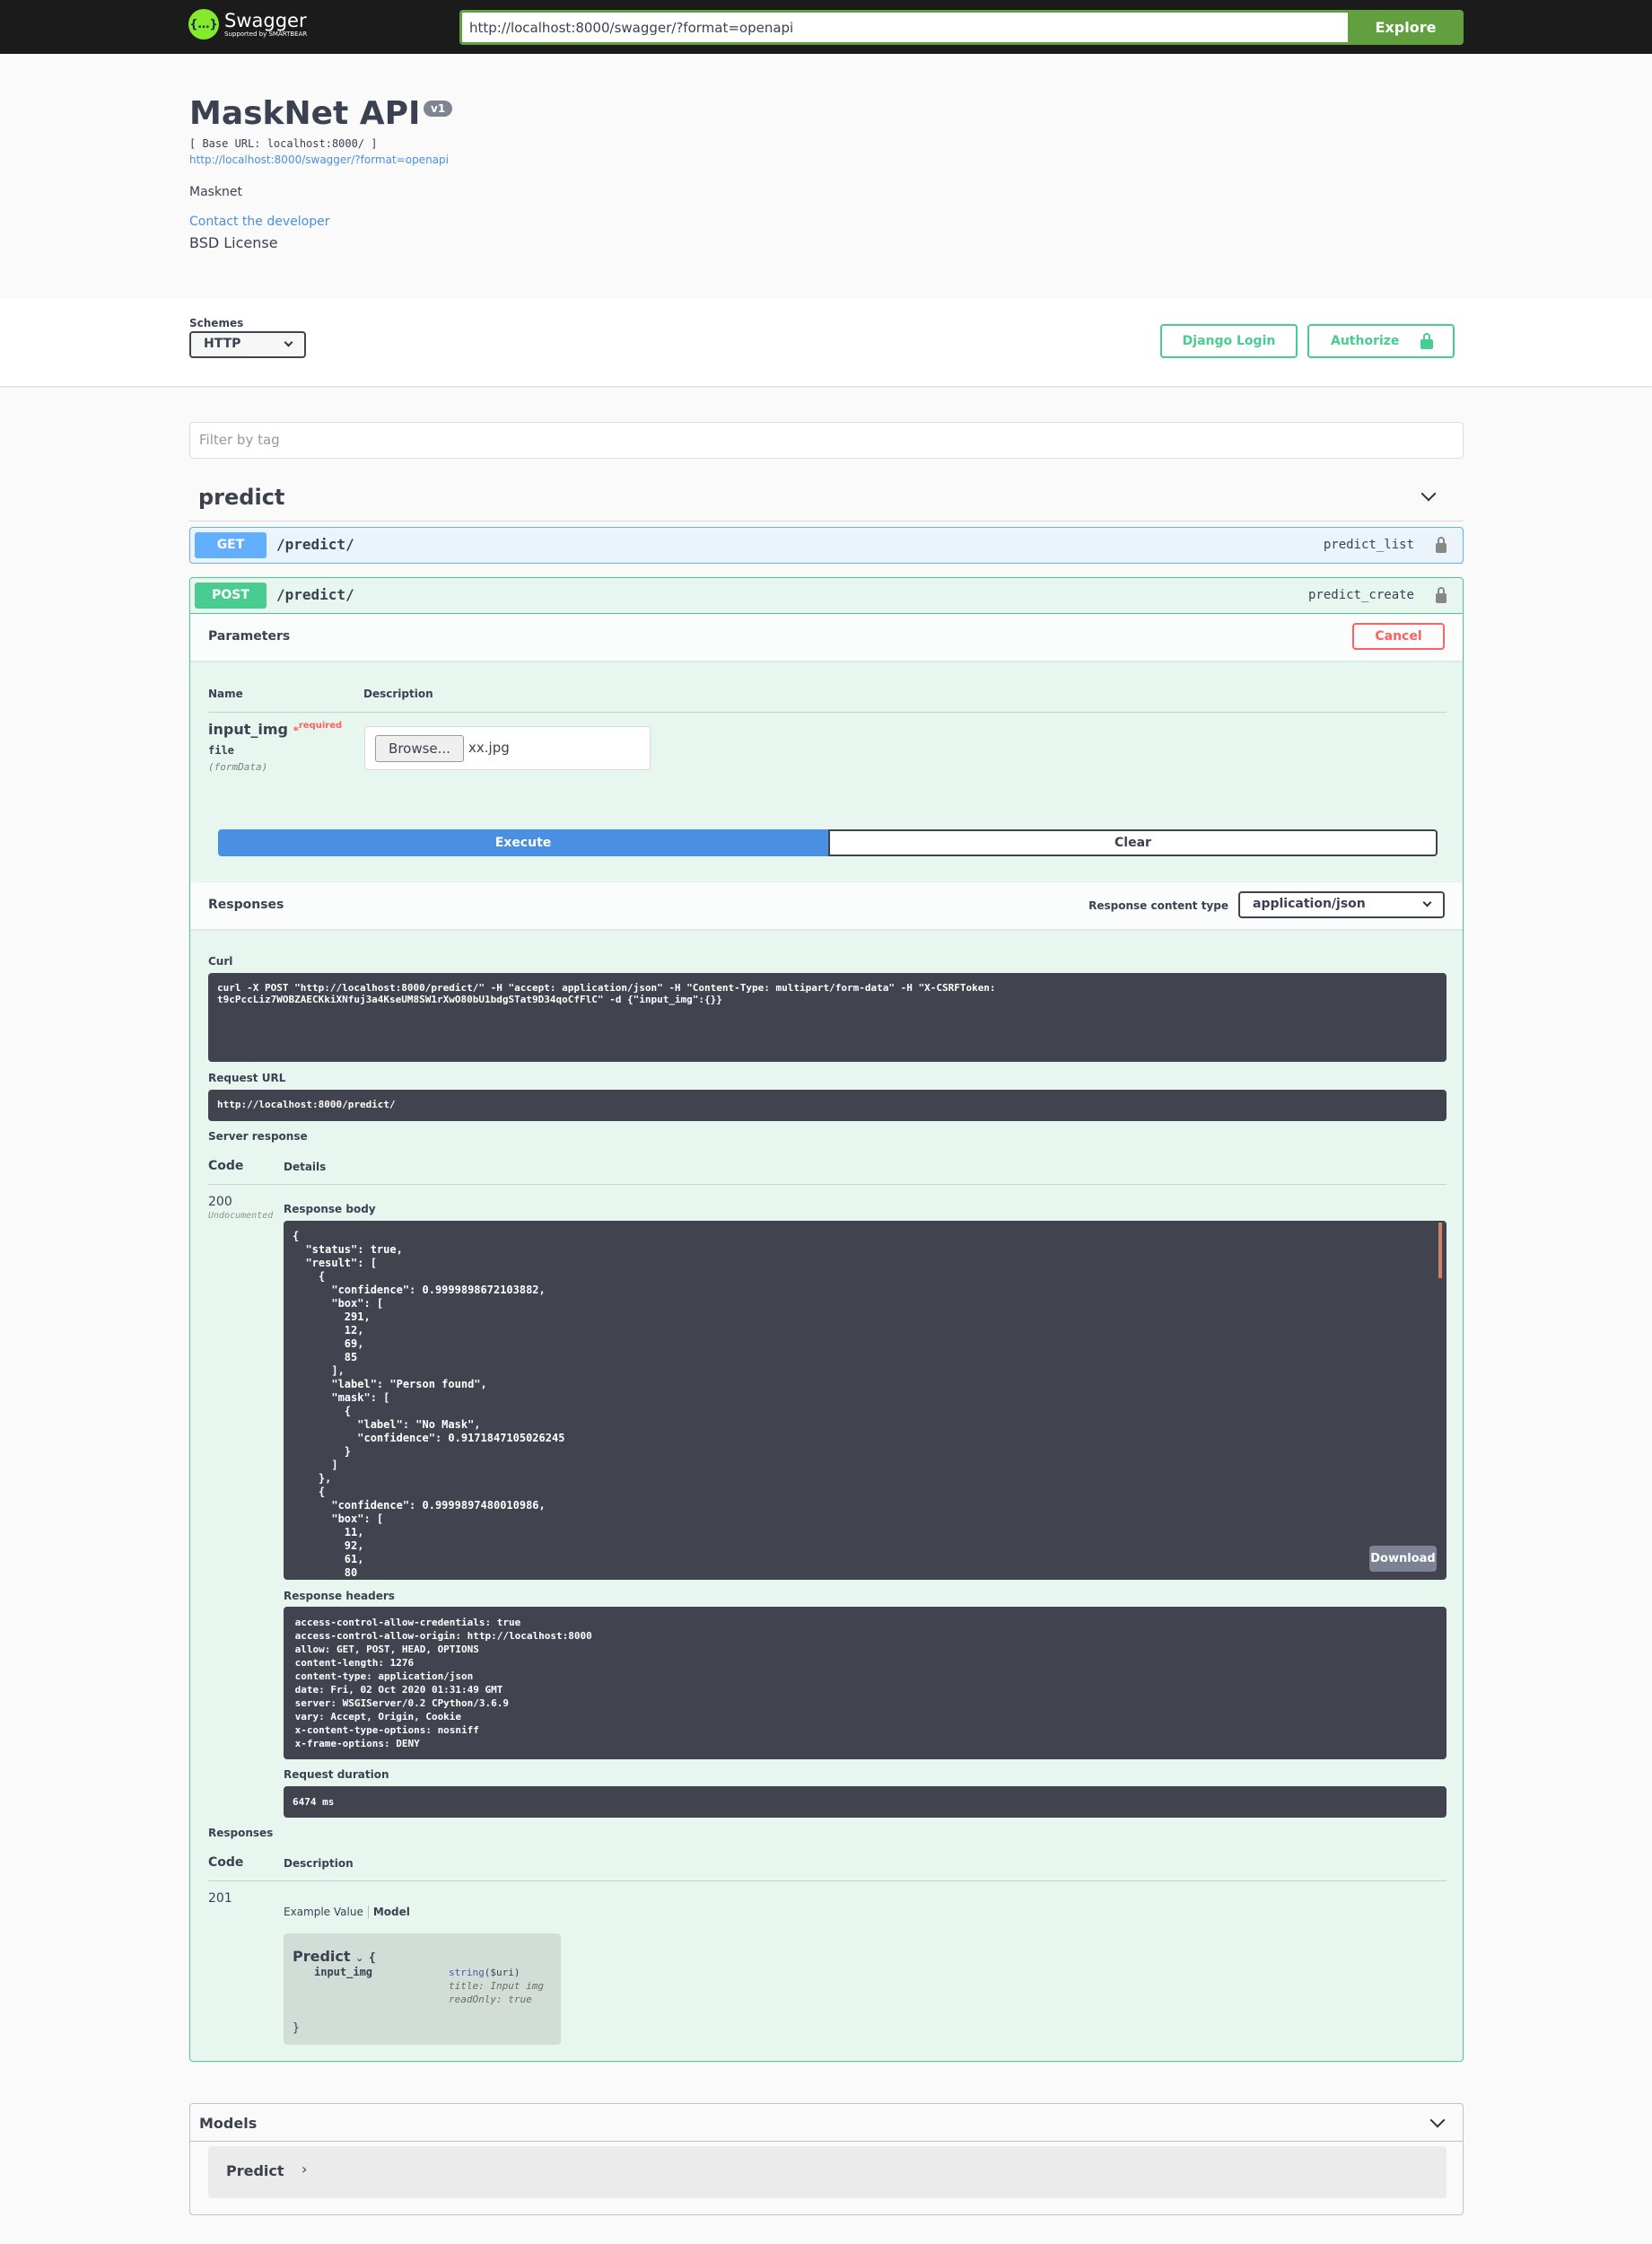 The image size is (1652, 2244). What do you see at coordinates (258, 1136) in the screenshot?
I see `server-response-label: Server response` at bounding box center [258, 1136].